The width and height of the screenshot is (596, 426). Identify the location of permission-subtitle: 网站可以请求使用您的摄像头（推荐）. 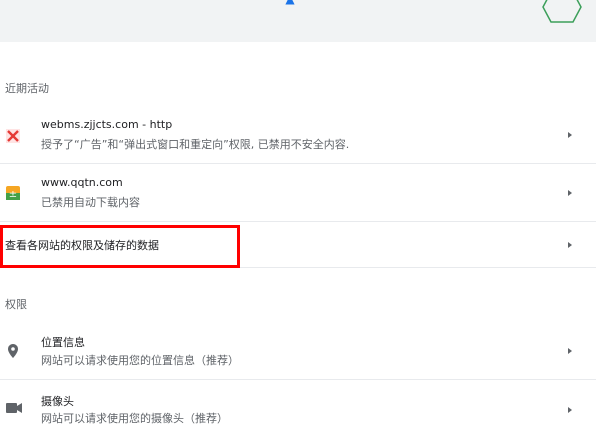
(134, 418).